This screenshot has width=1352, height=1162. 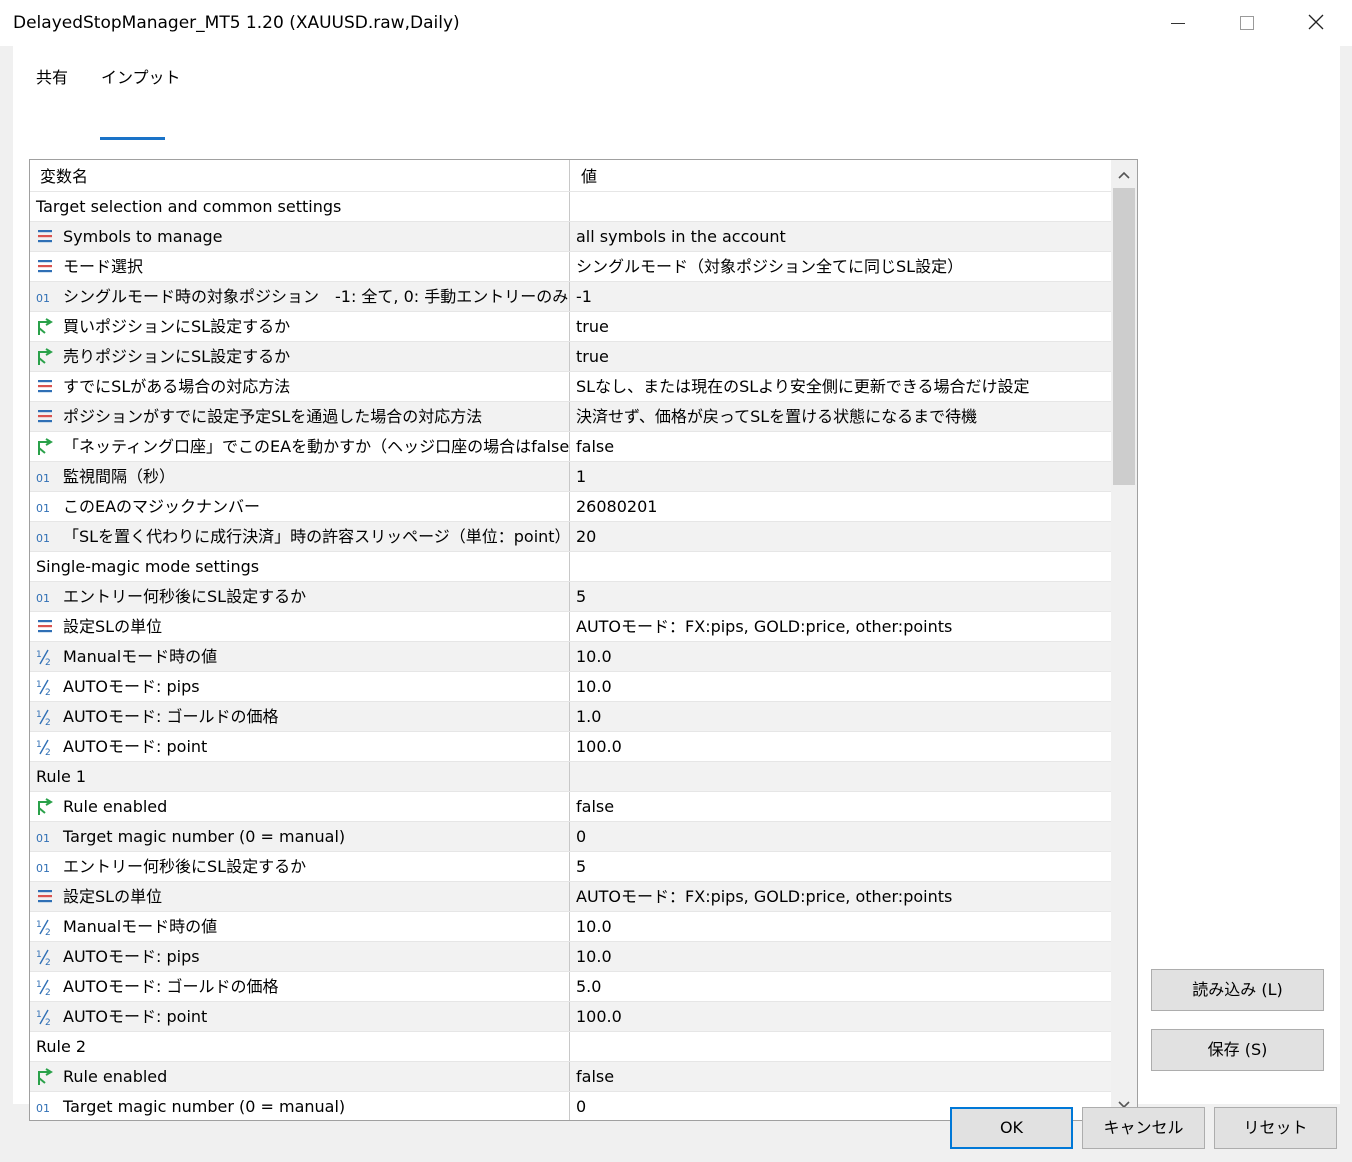 What do you see at coordinates (840, 266) in the screenshot?
I see `parameter-value-cell: シングルモード（対象ポジション全てに同じSL設定）` at bounding box center [840, 266].